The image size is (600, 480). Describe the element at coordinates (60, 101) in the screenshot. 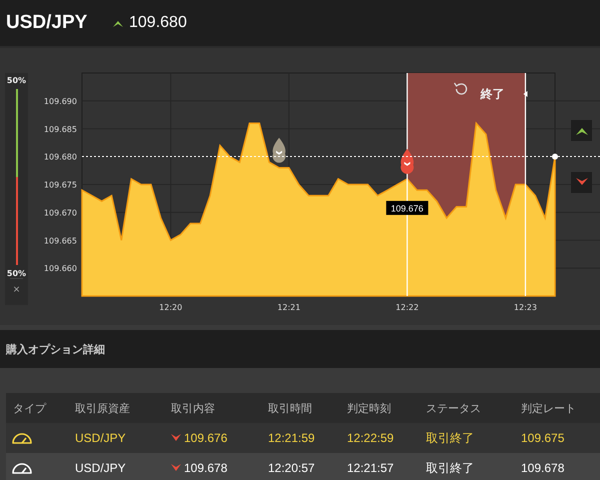

I see `y-tick-label: 109.690` at that location.